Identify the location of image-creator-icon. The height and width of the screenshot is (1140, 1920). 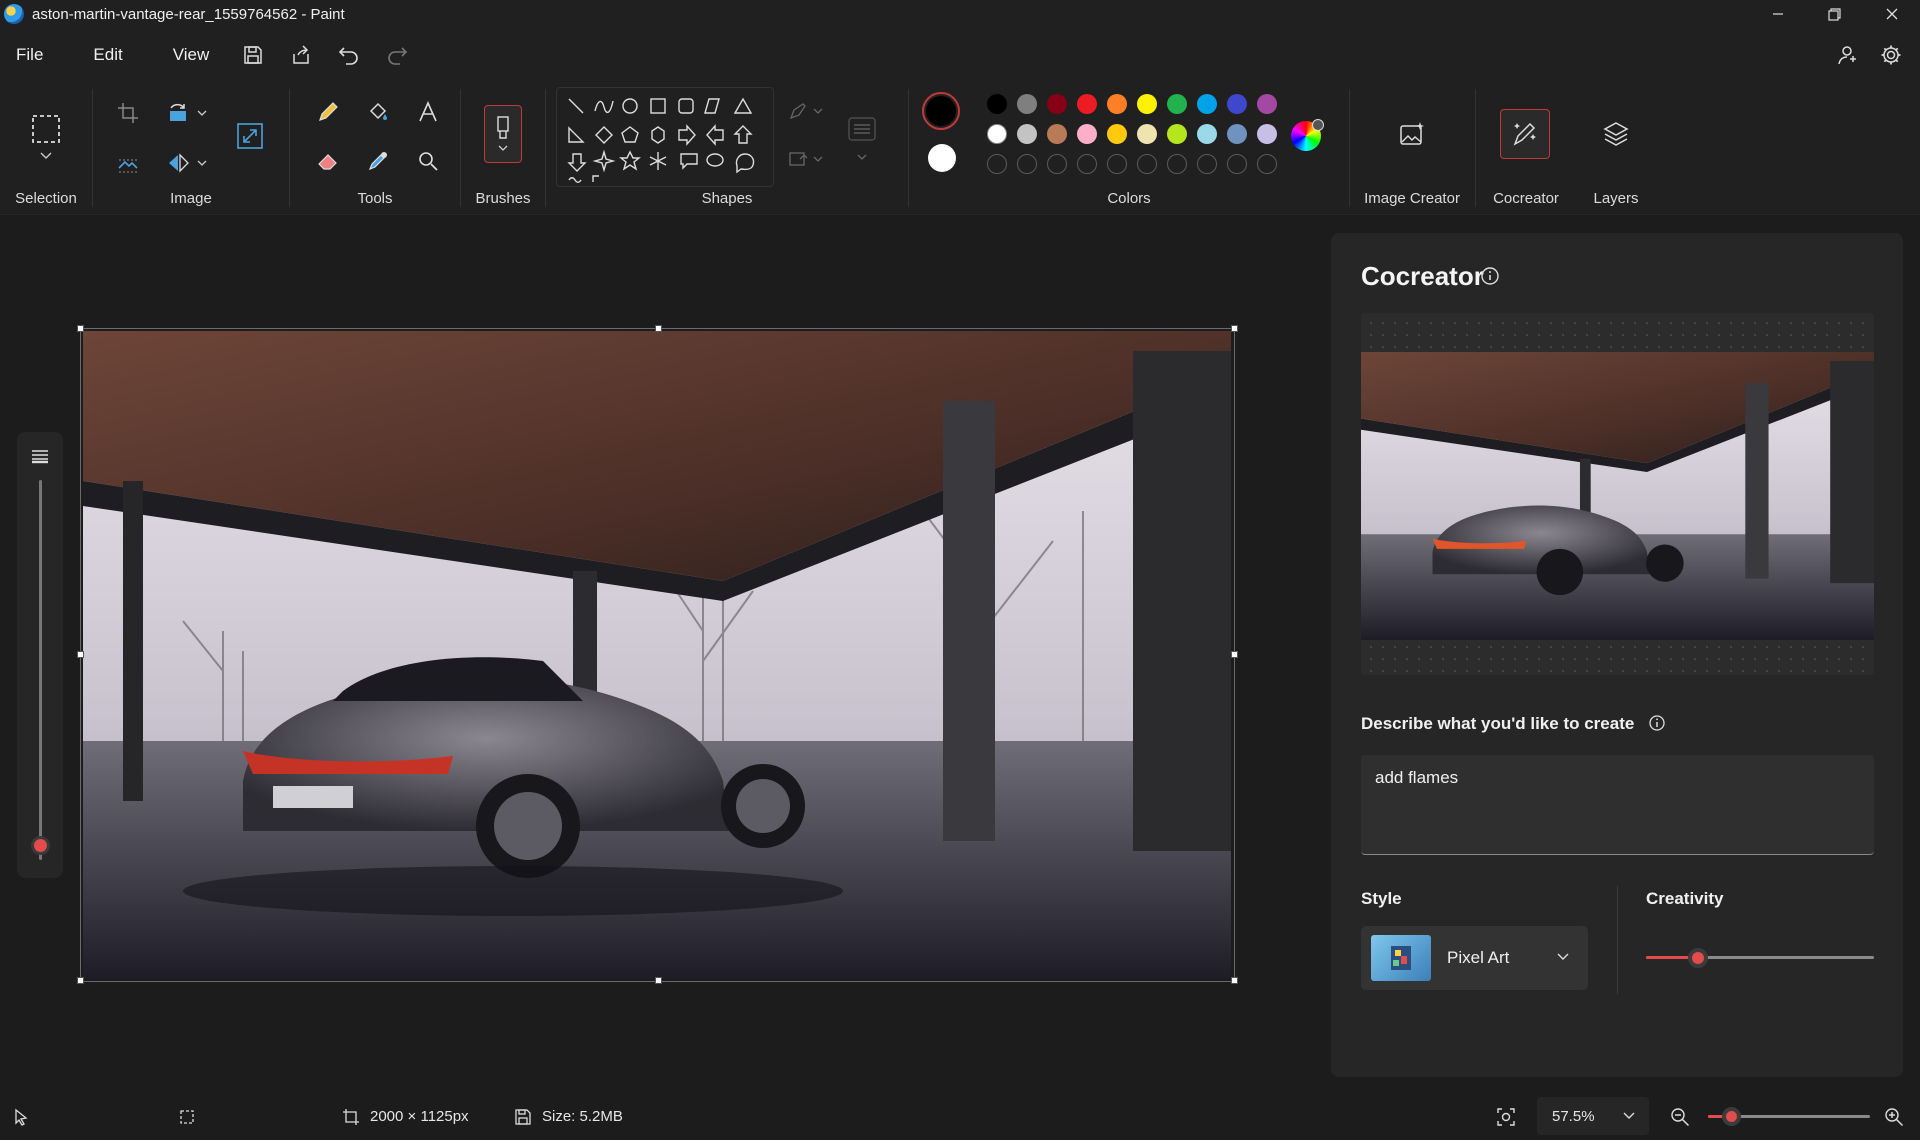
(1412, 134).